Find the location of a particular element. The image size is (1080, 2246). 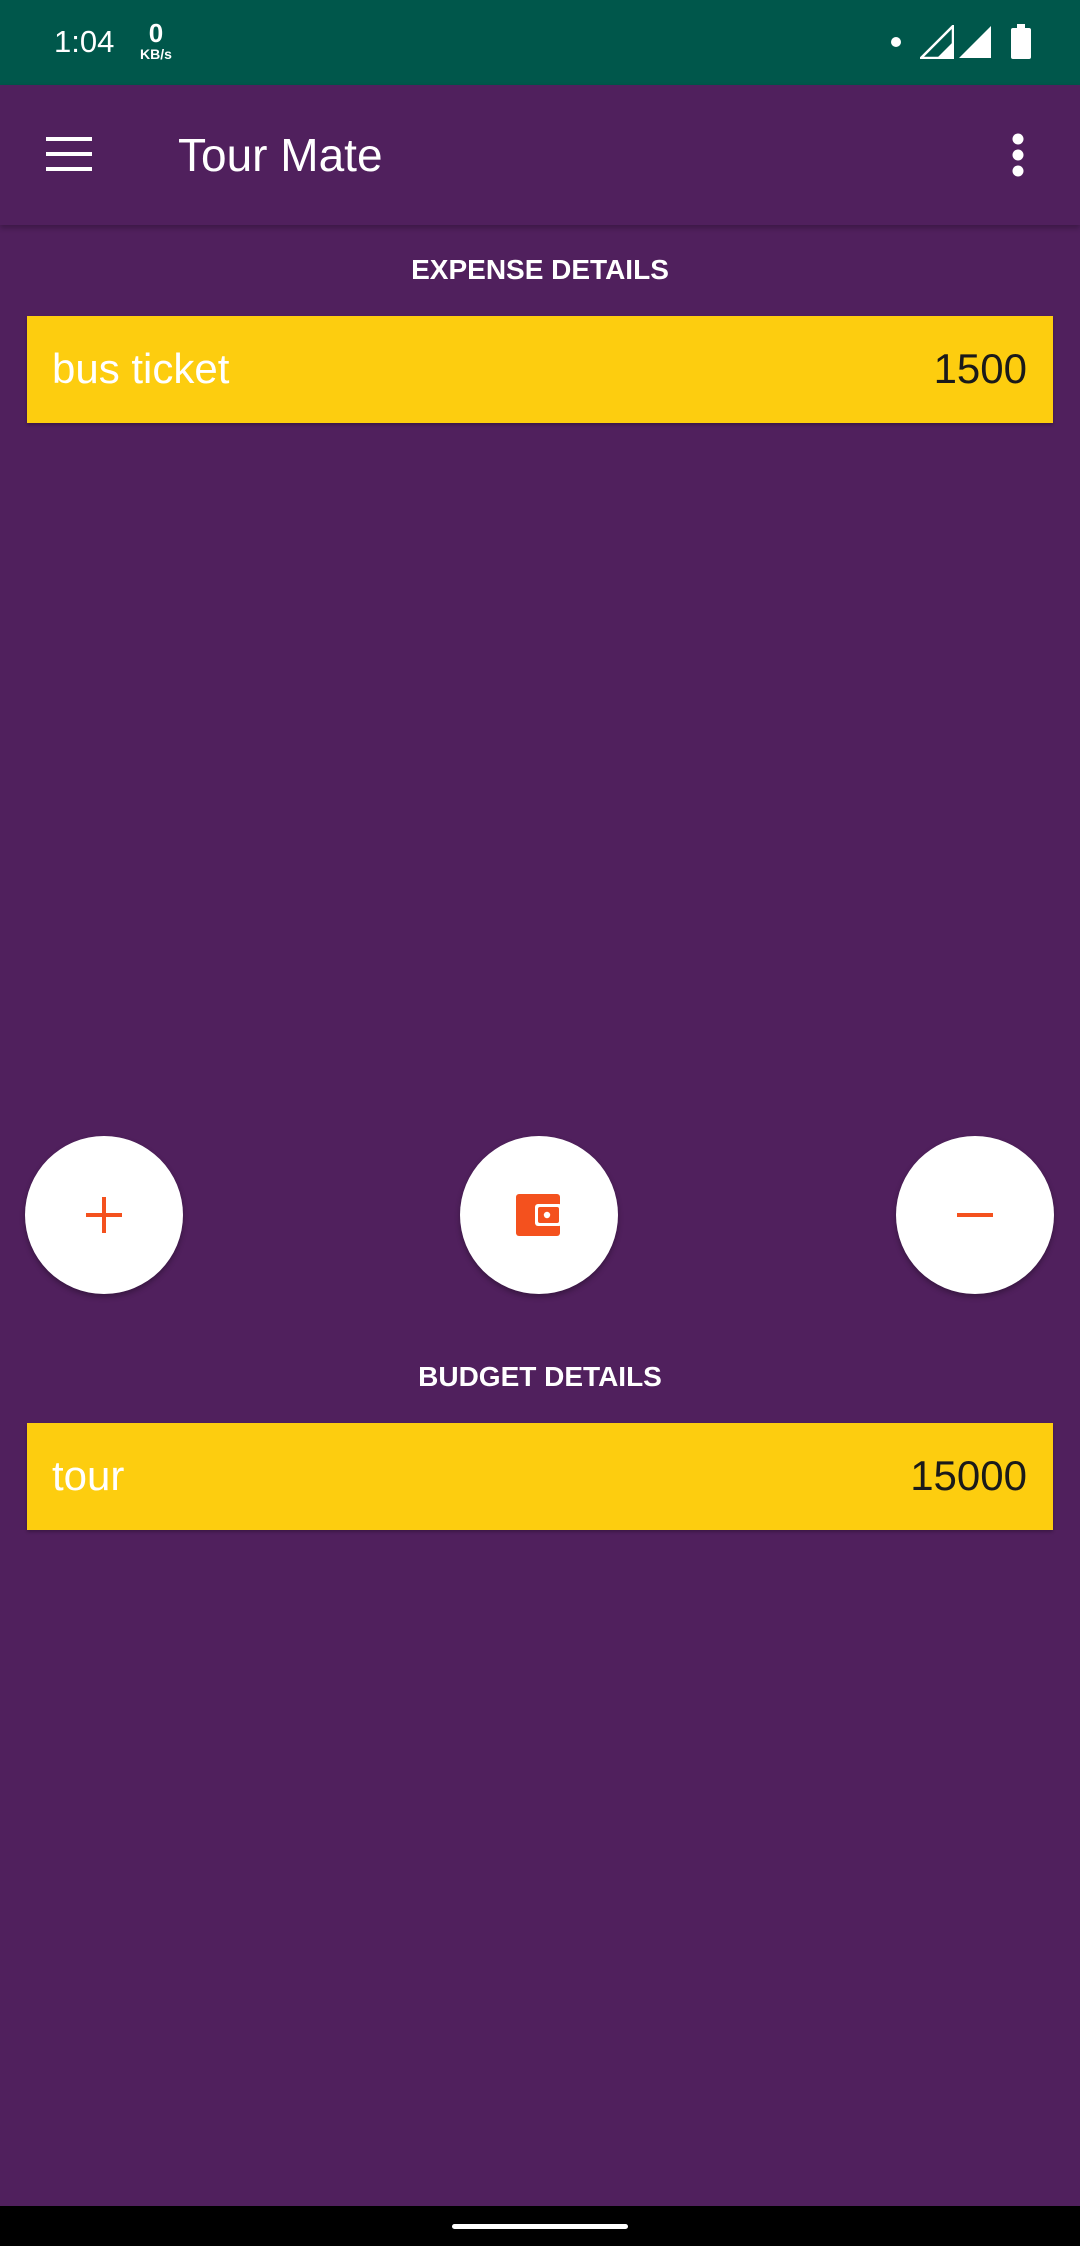

hamburger-menu-icon is located at coordinates (69, 154).